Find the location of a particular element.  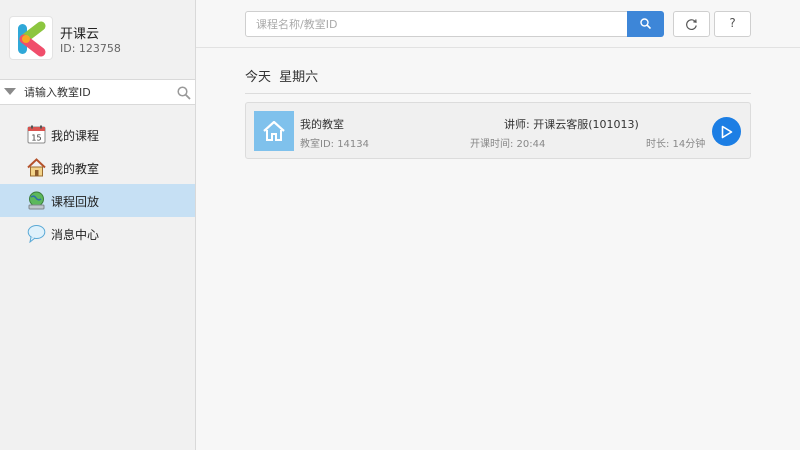

sidebar-item-label: 我的课程 is located at coordinates (75, 136).